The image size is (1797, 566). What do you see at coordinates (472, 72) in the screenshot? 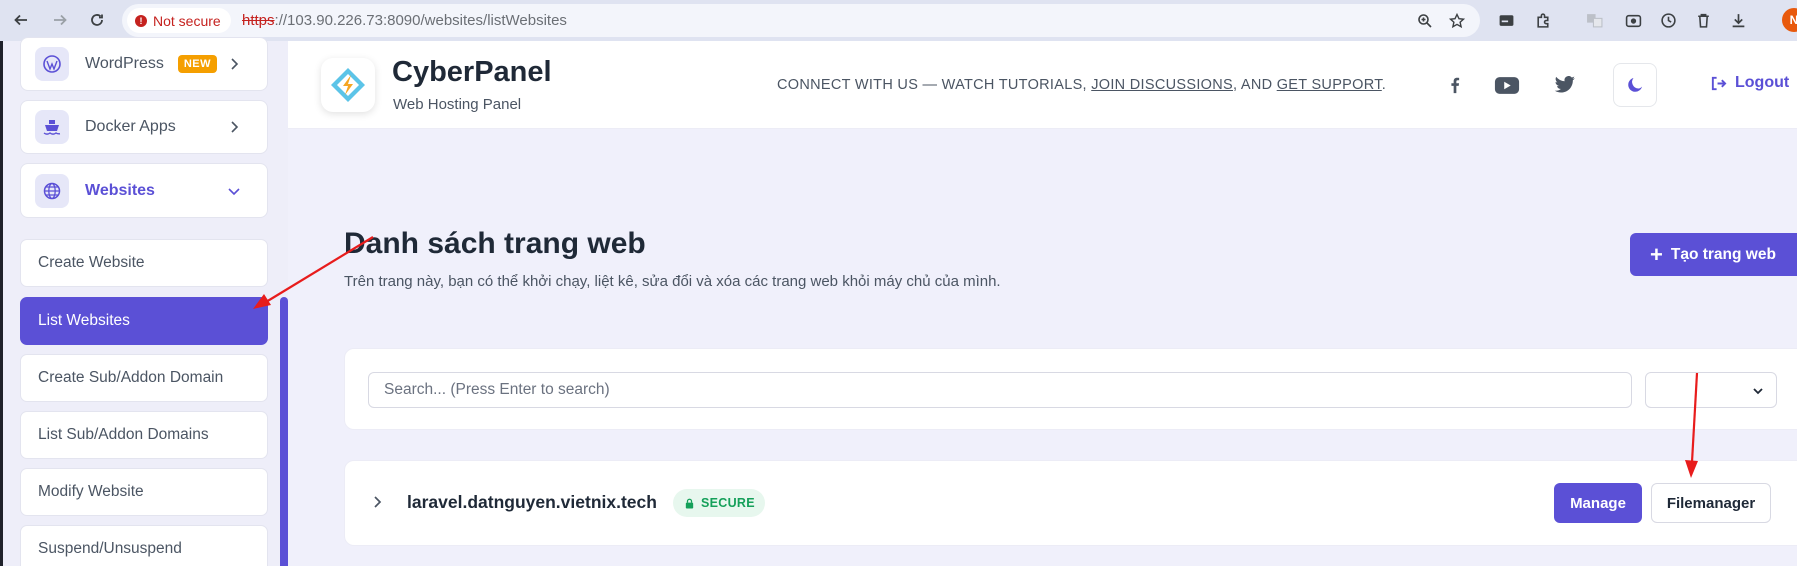
I see `brand-name: CyberPanel` at bounding box center [472, 72].